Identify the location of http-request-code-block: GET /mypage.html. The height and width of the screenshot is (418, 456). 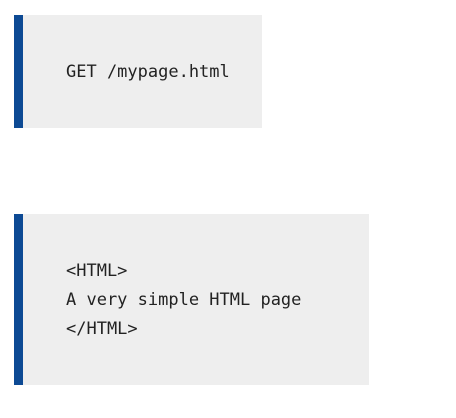
(138, 71).